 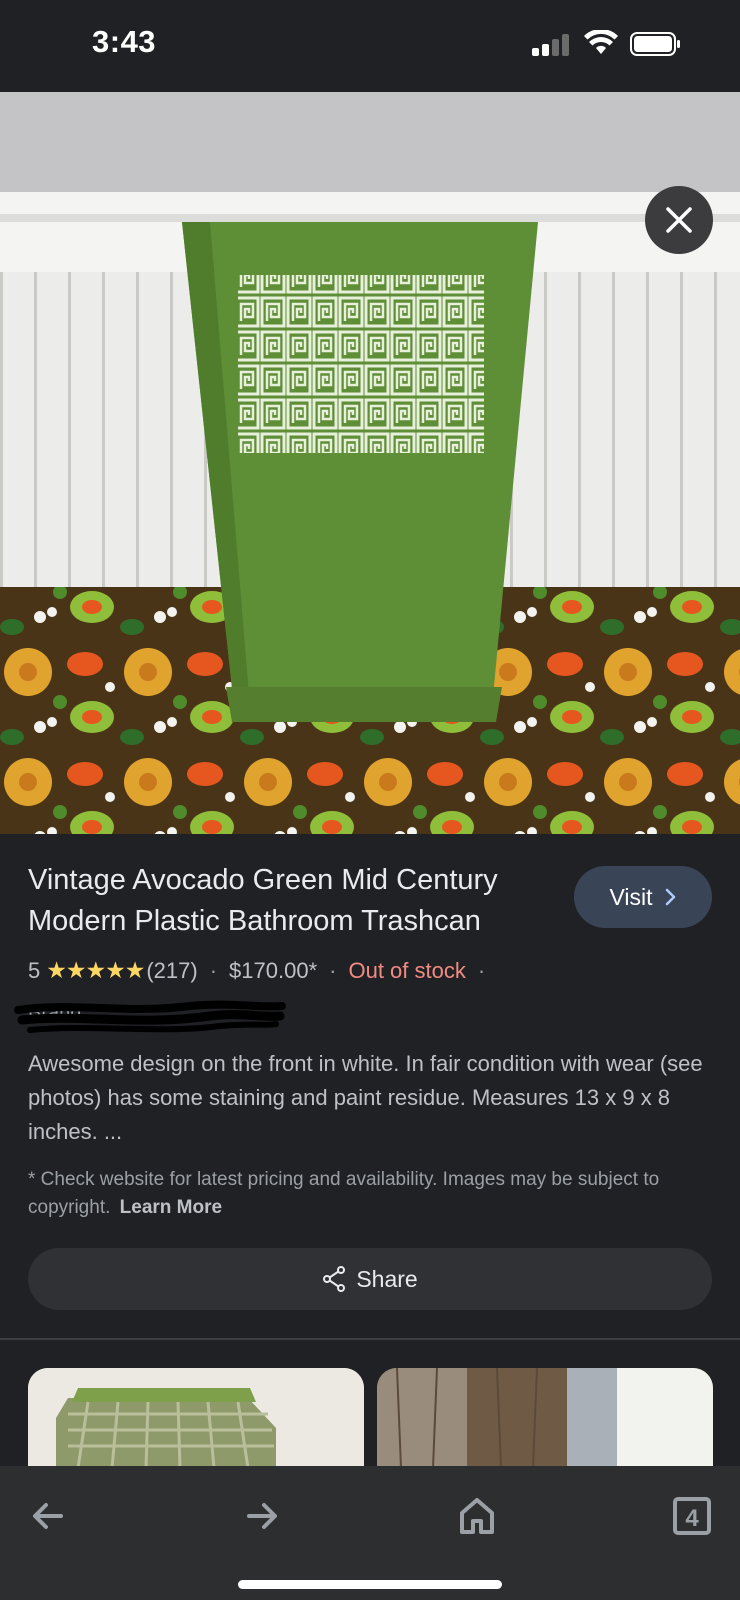 What do you see at coordinates (150, 1016) in the screenshot?
I see `redaction-scribble` at bounding box center [150, 1016].